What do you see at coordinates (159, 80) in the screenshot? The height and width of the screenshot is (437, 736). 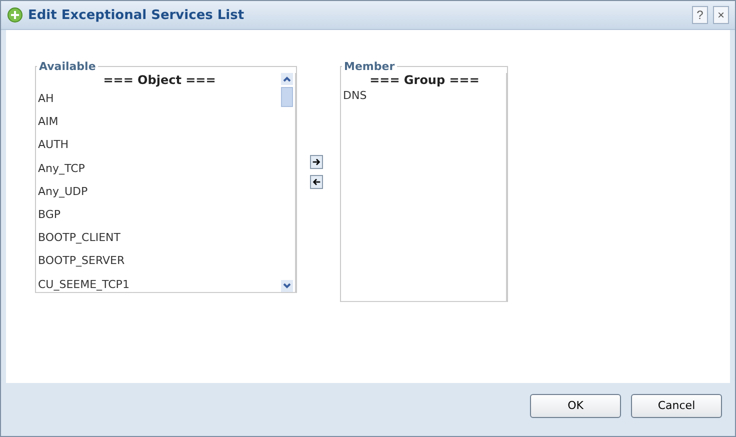 I see `list-header: === Object ===` at bounding box center [159, 80].